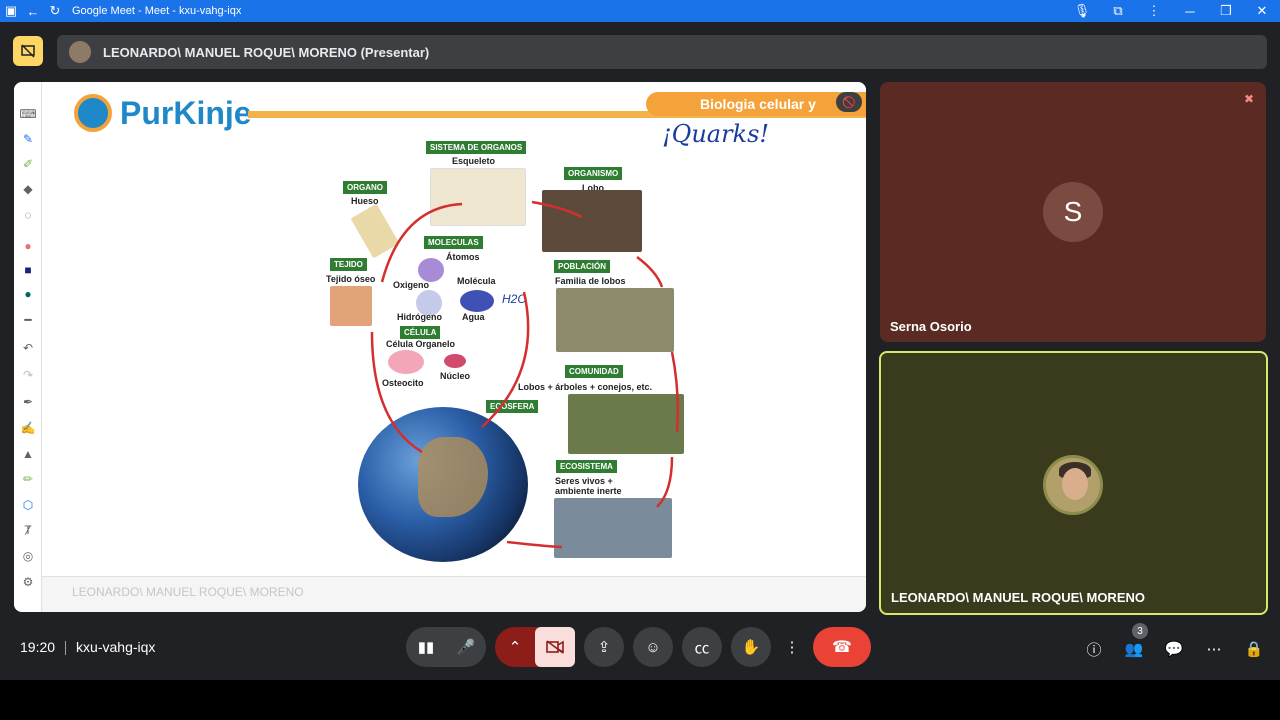  What do you see at coordinates (1082, 11) in the screenshot?
I see `microphone-indicator-icon: 🎙` at bounding box center [1082, 11].